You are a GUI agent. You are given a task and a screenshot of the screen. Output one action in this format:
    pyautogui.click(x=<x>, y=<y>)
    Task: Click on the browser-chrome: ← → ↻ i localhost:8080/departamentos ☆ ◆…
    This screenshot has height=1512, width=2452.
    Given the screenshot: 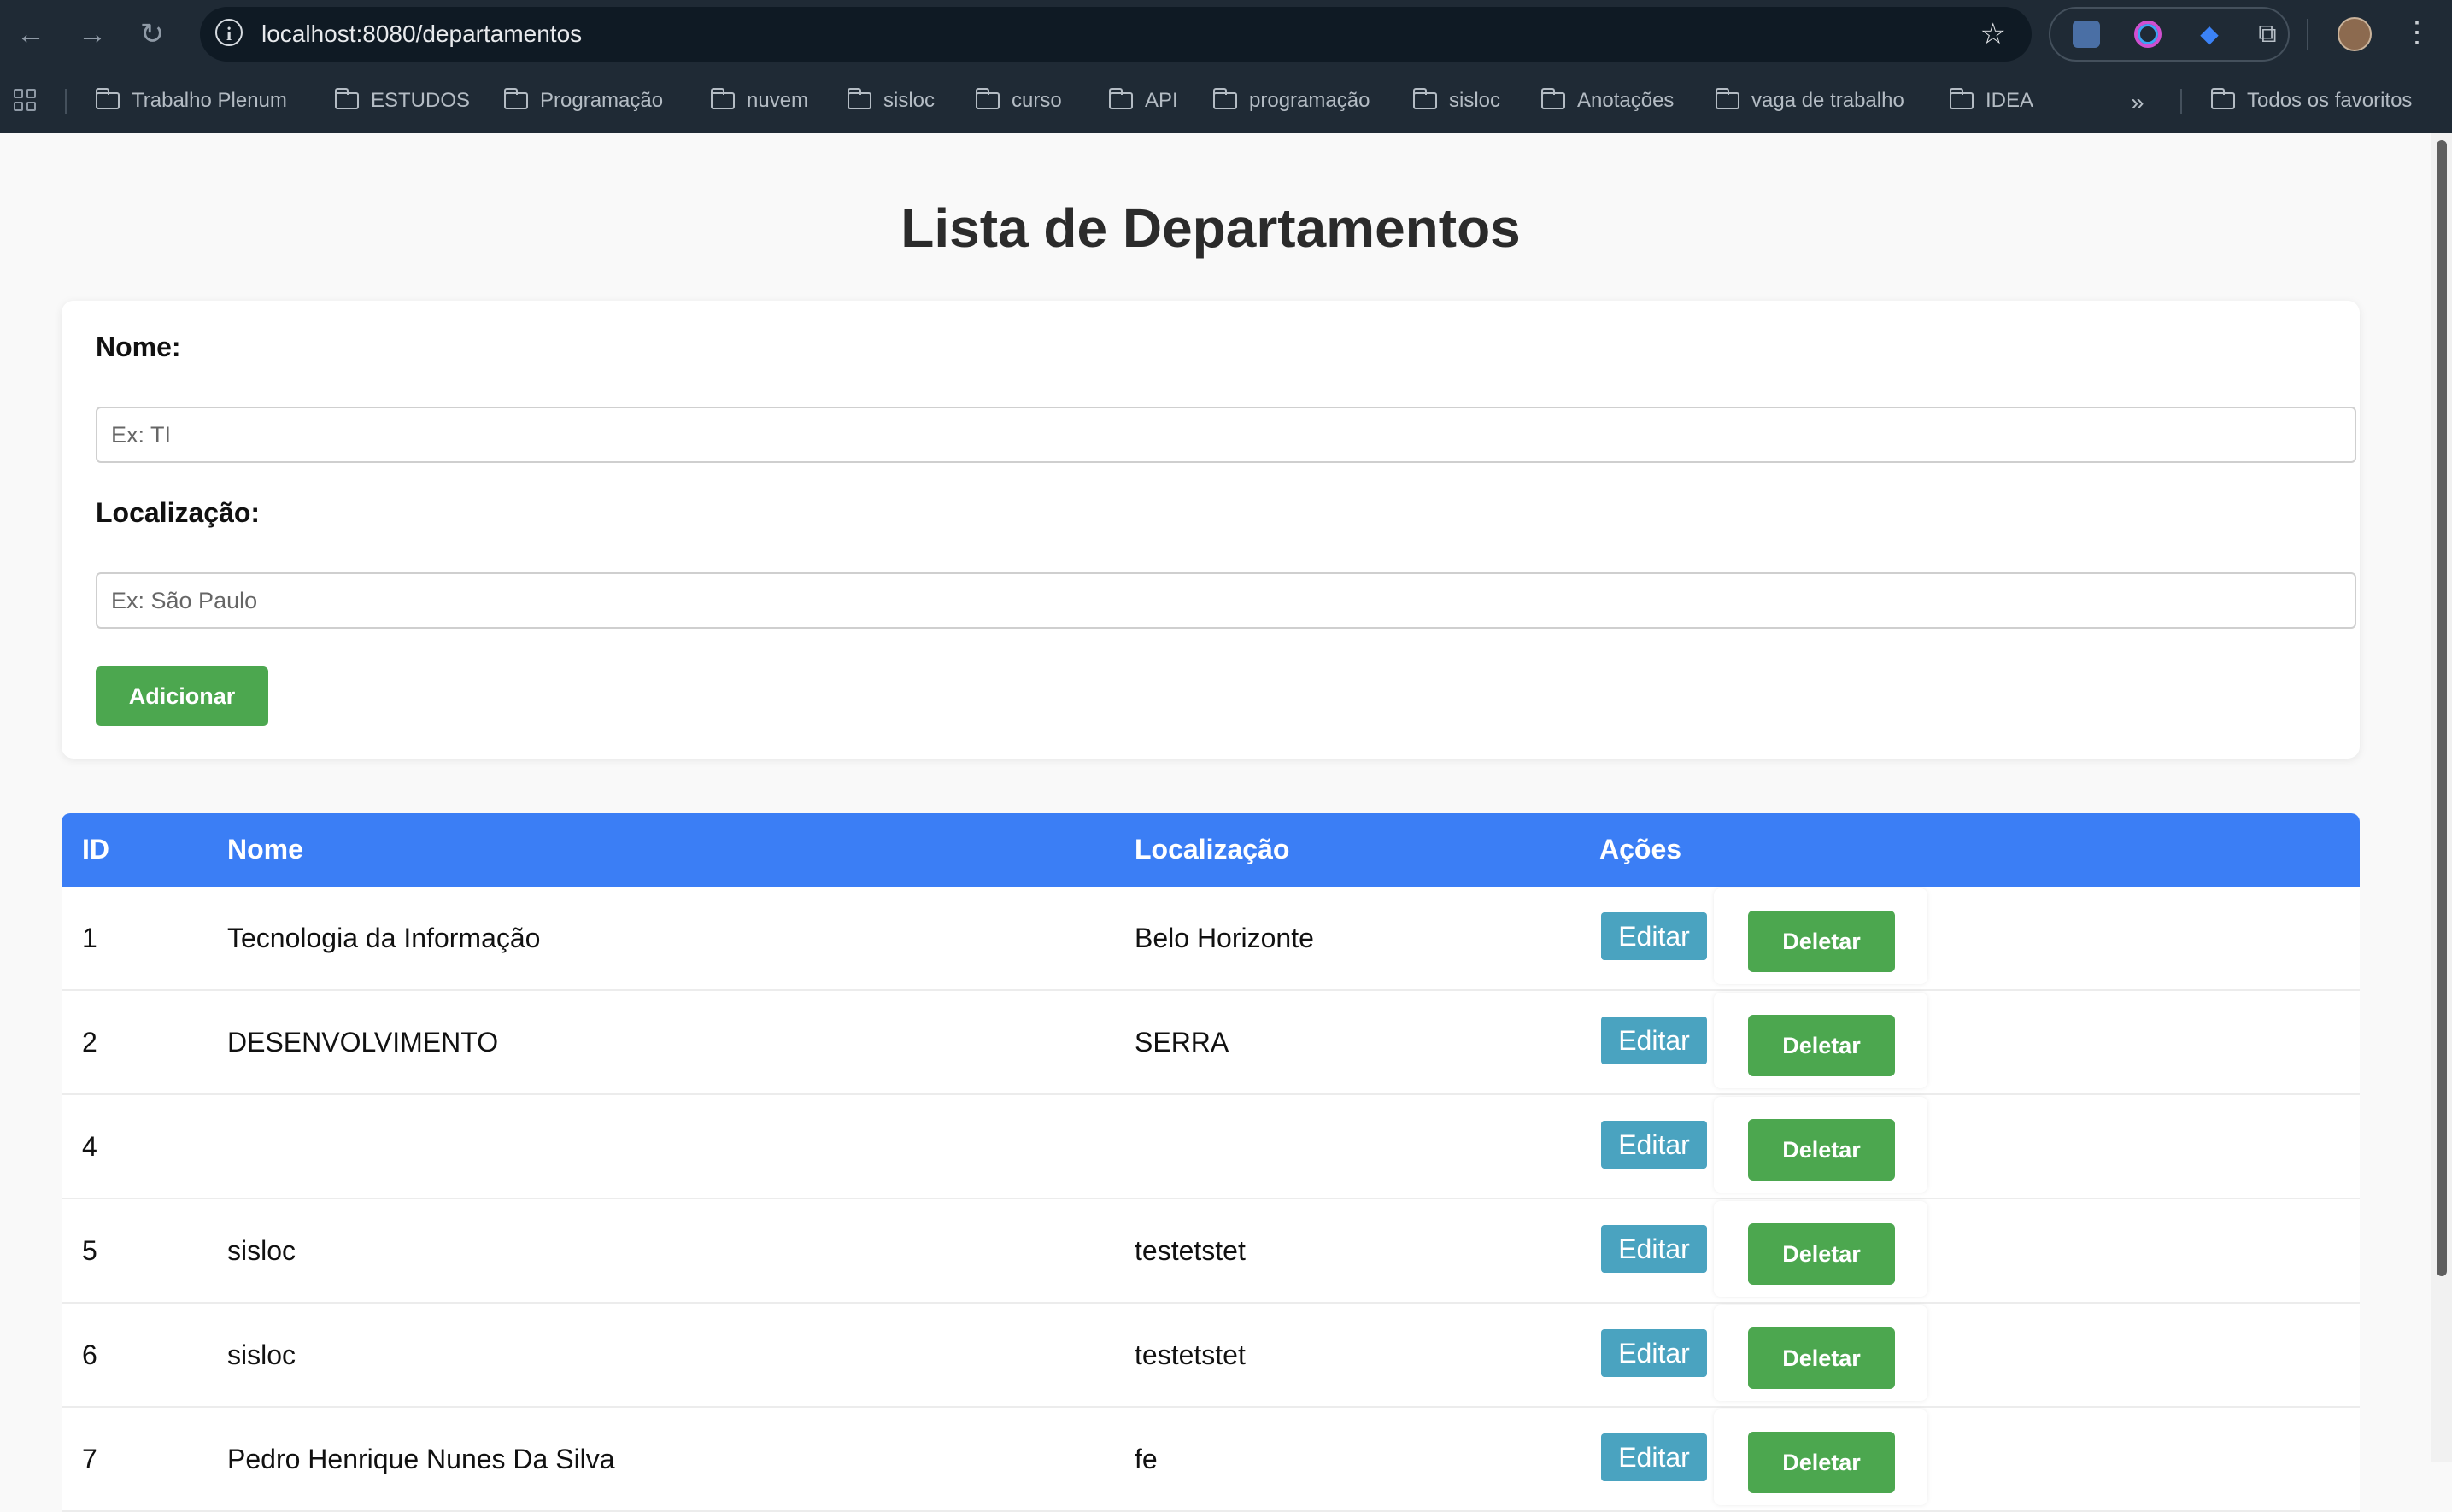 What is the action you would take?
    pyautogui.click(x=1226, y=66)
    